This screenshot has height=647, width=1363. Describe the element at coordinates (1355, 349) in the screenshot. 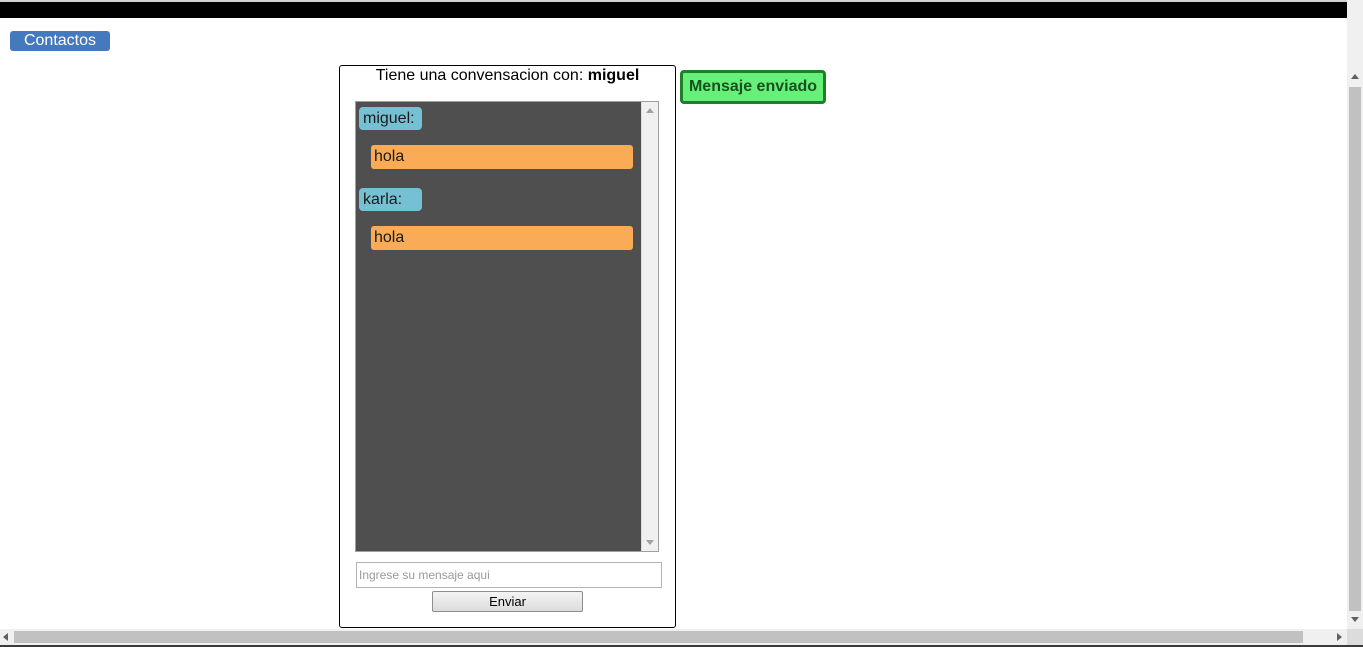

I see `vertical-scroll-thumb` at that location.